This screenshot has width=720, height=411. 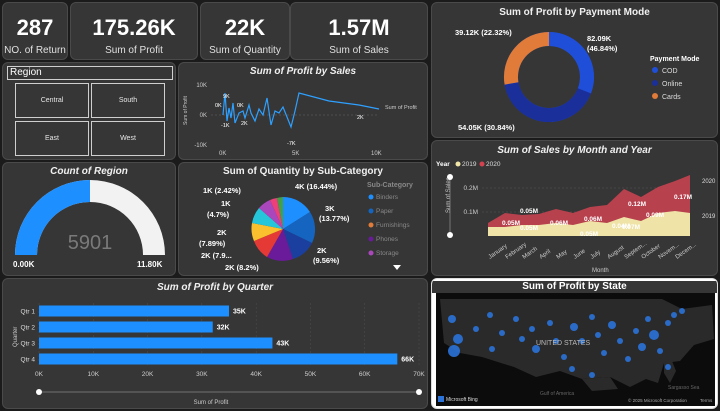 What do you see at coordinates (52, 100) in the screenshot?
I see `region-option-central: Central` at bounding box center [52, 100].